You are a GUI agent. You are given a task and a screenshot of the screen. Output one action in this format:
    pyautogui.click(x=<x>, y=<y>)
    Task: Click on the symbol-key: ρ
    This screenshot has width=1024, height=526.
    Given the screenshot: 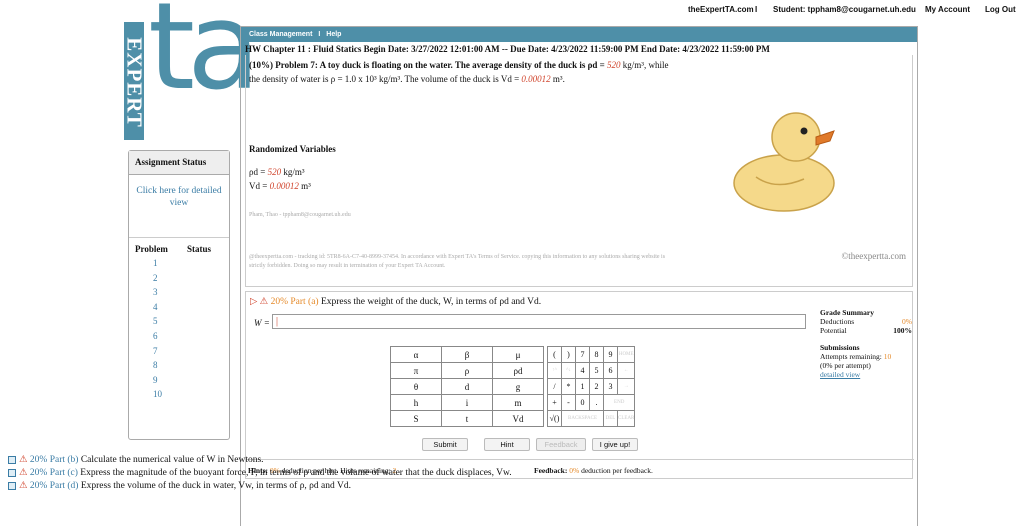 What is the action you would take?
    pyautogui.click(x=467, y=370)
    